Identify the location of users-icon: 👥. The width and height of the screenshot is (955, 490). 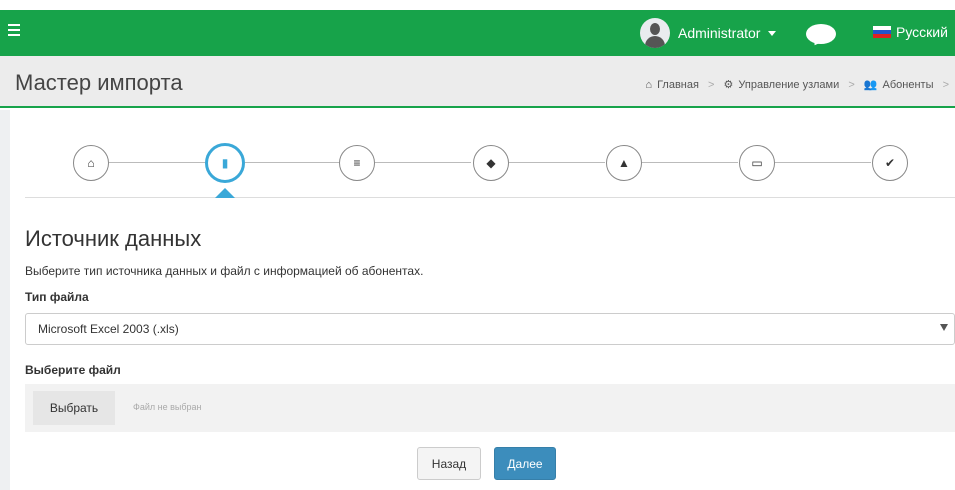
(870, 85).